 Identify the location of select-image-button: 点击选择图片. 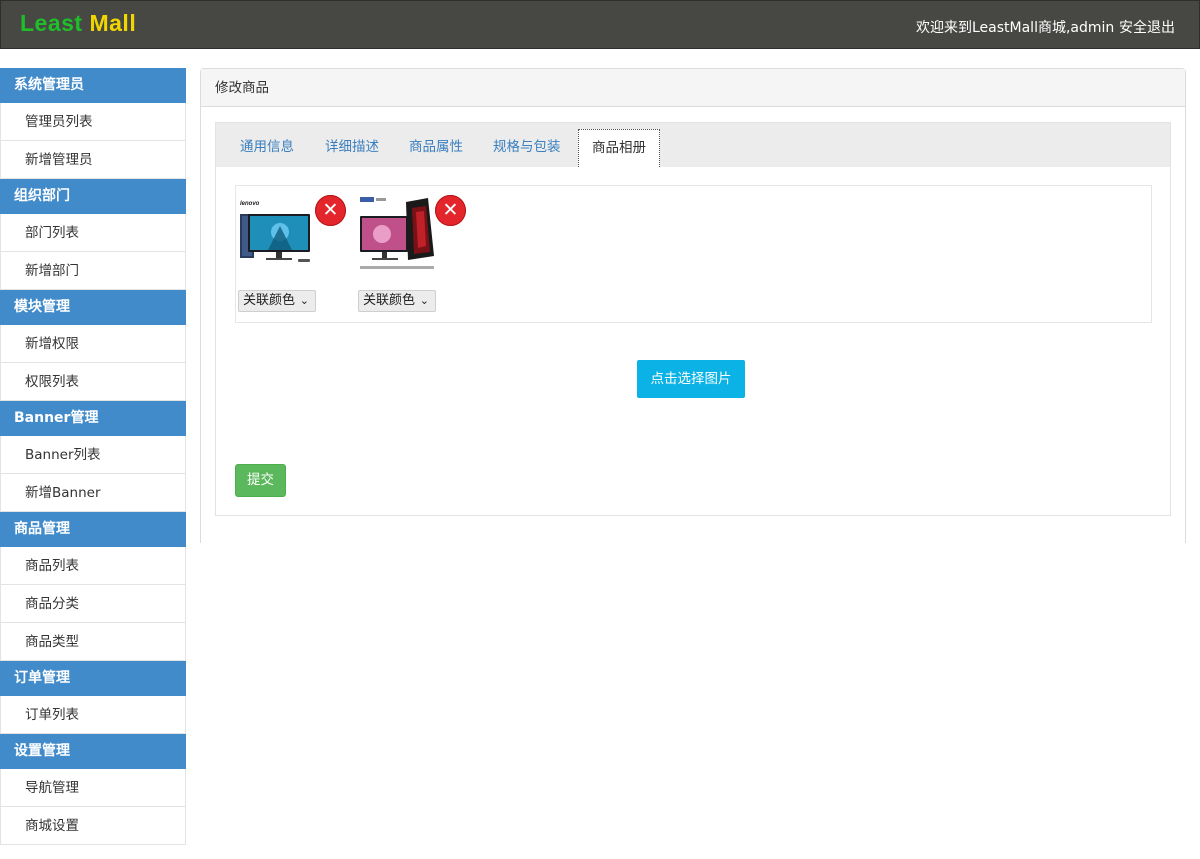
(691, 379).